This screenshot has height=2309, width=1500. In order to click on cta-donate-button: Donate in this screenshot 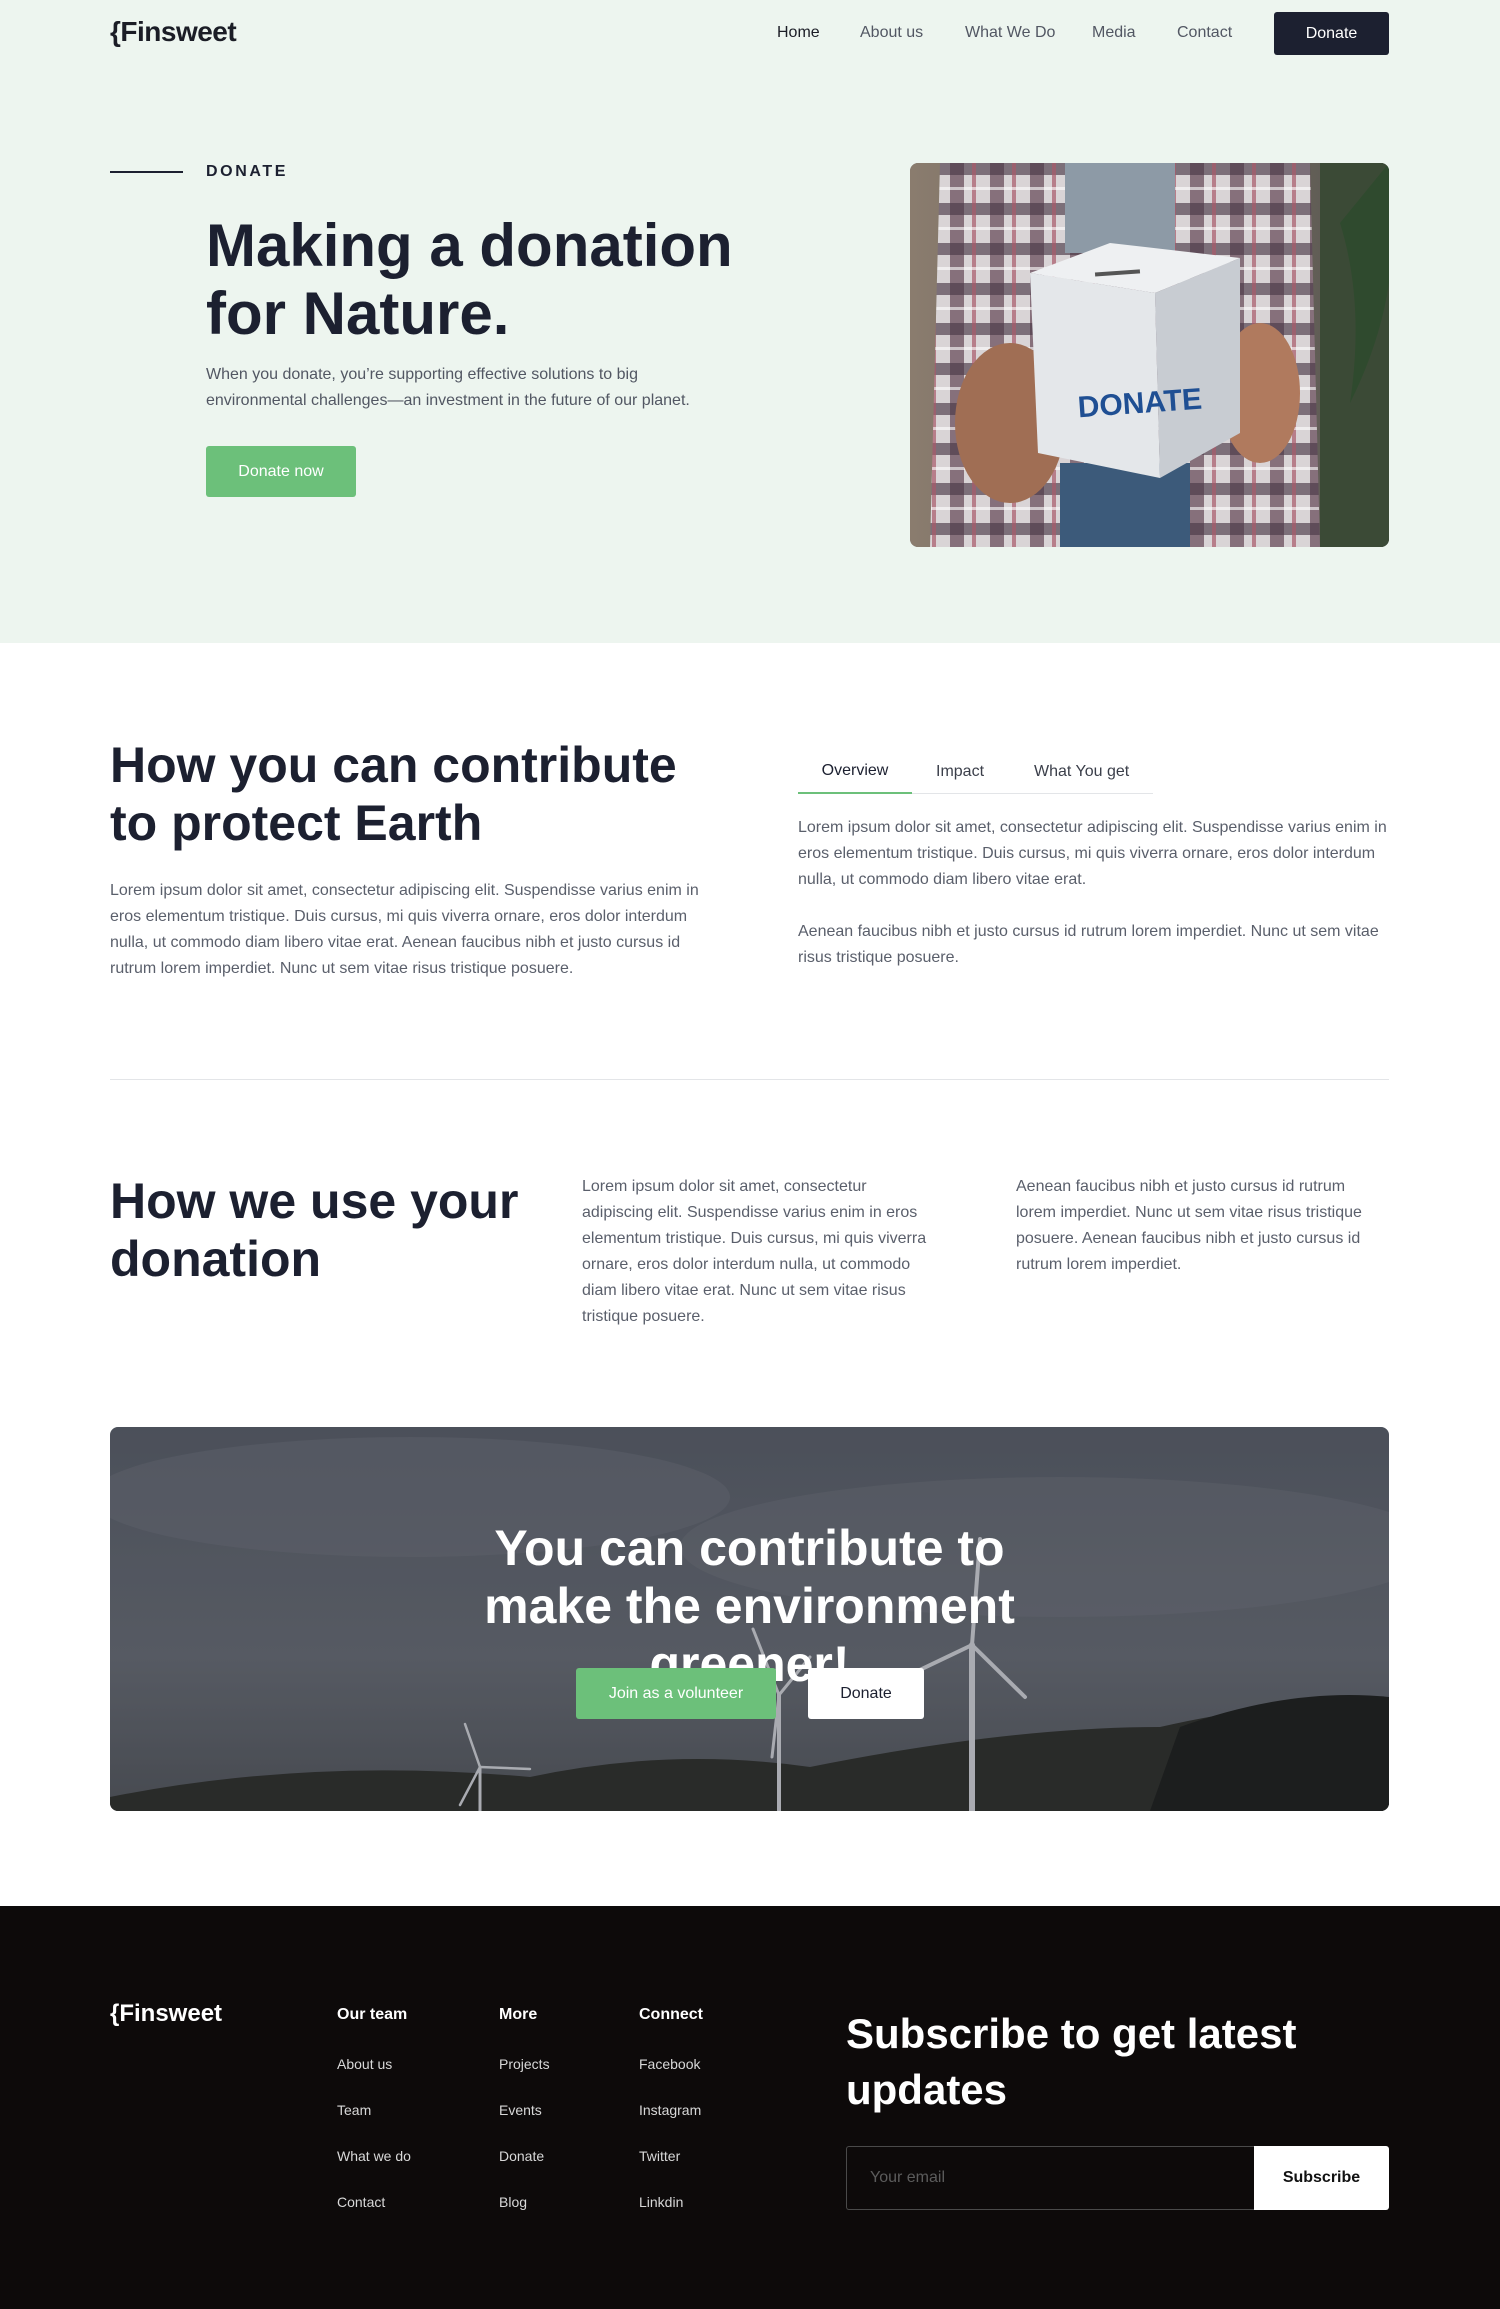, I will do `click(866, 1693)`.